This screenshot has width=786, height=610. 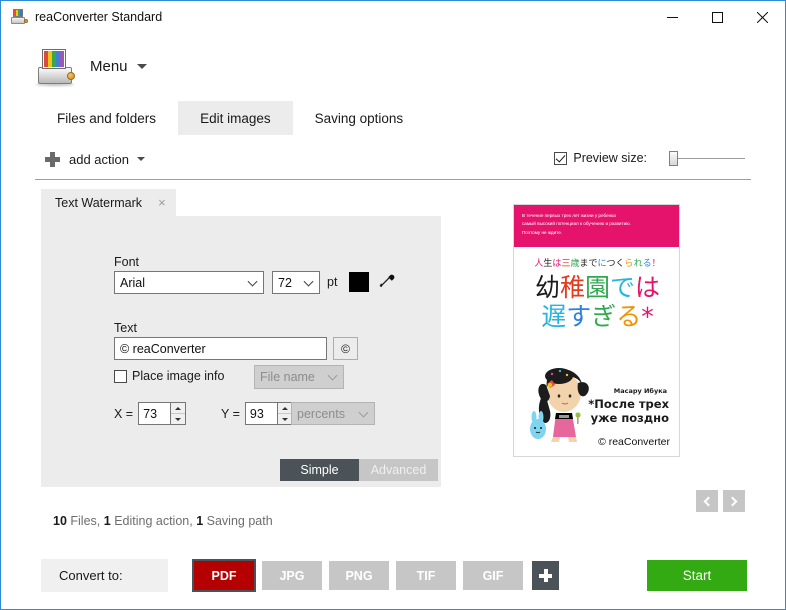 I want to click on y-stepper-buttons, so click(x=284, y=413).